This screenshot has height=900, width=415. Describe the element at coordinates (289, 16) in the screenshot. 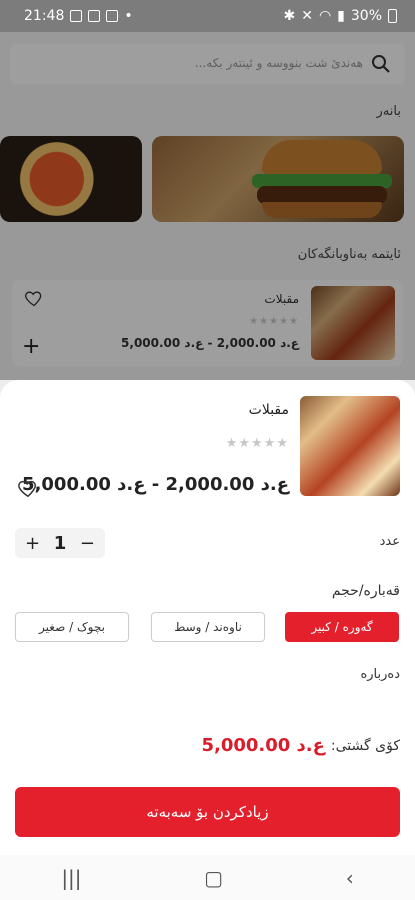

I see `bluetooth-icon: ✱` at that location.